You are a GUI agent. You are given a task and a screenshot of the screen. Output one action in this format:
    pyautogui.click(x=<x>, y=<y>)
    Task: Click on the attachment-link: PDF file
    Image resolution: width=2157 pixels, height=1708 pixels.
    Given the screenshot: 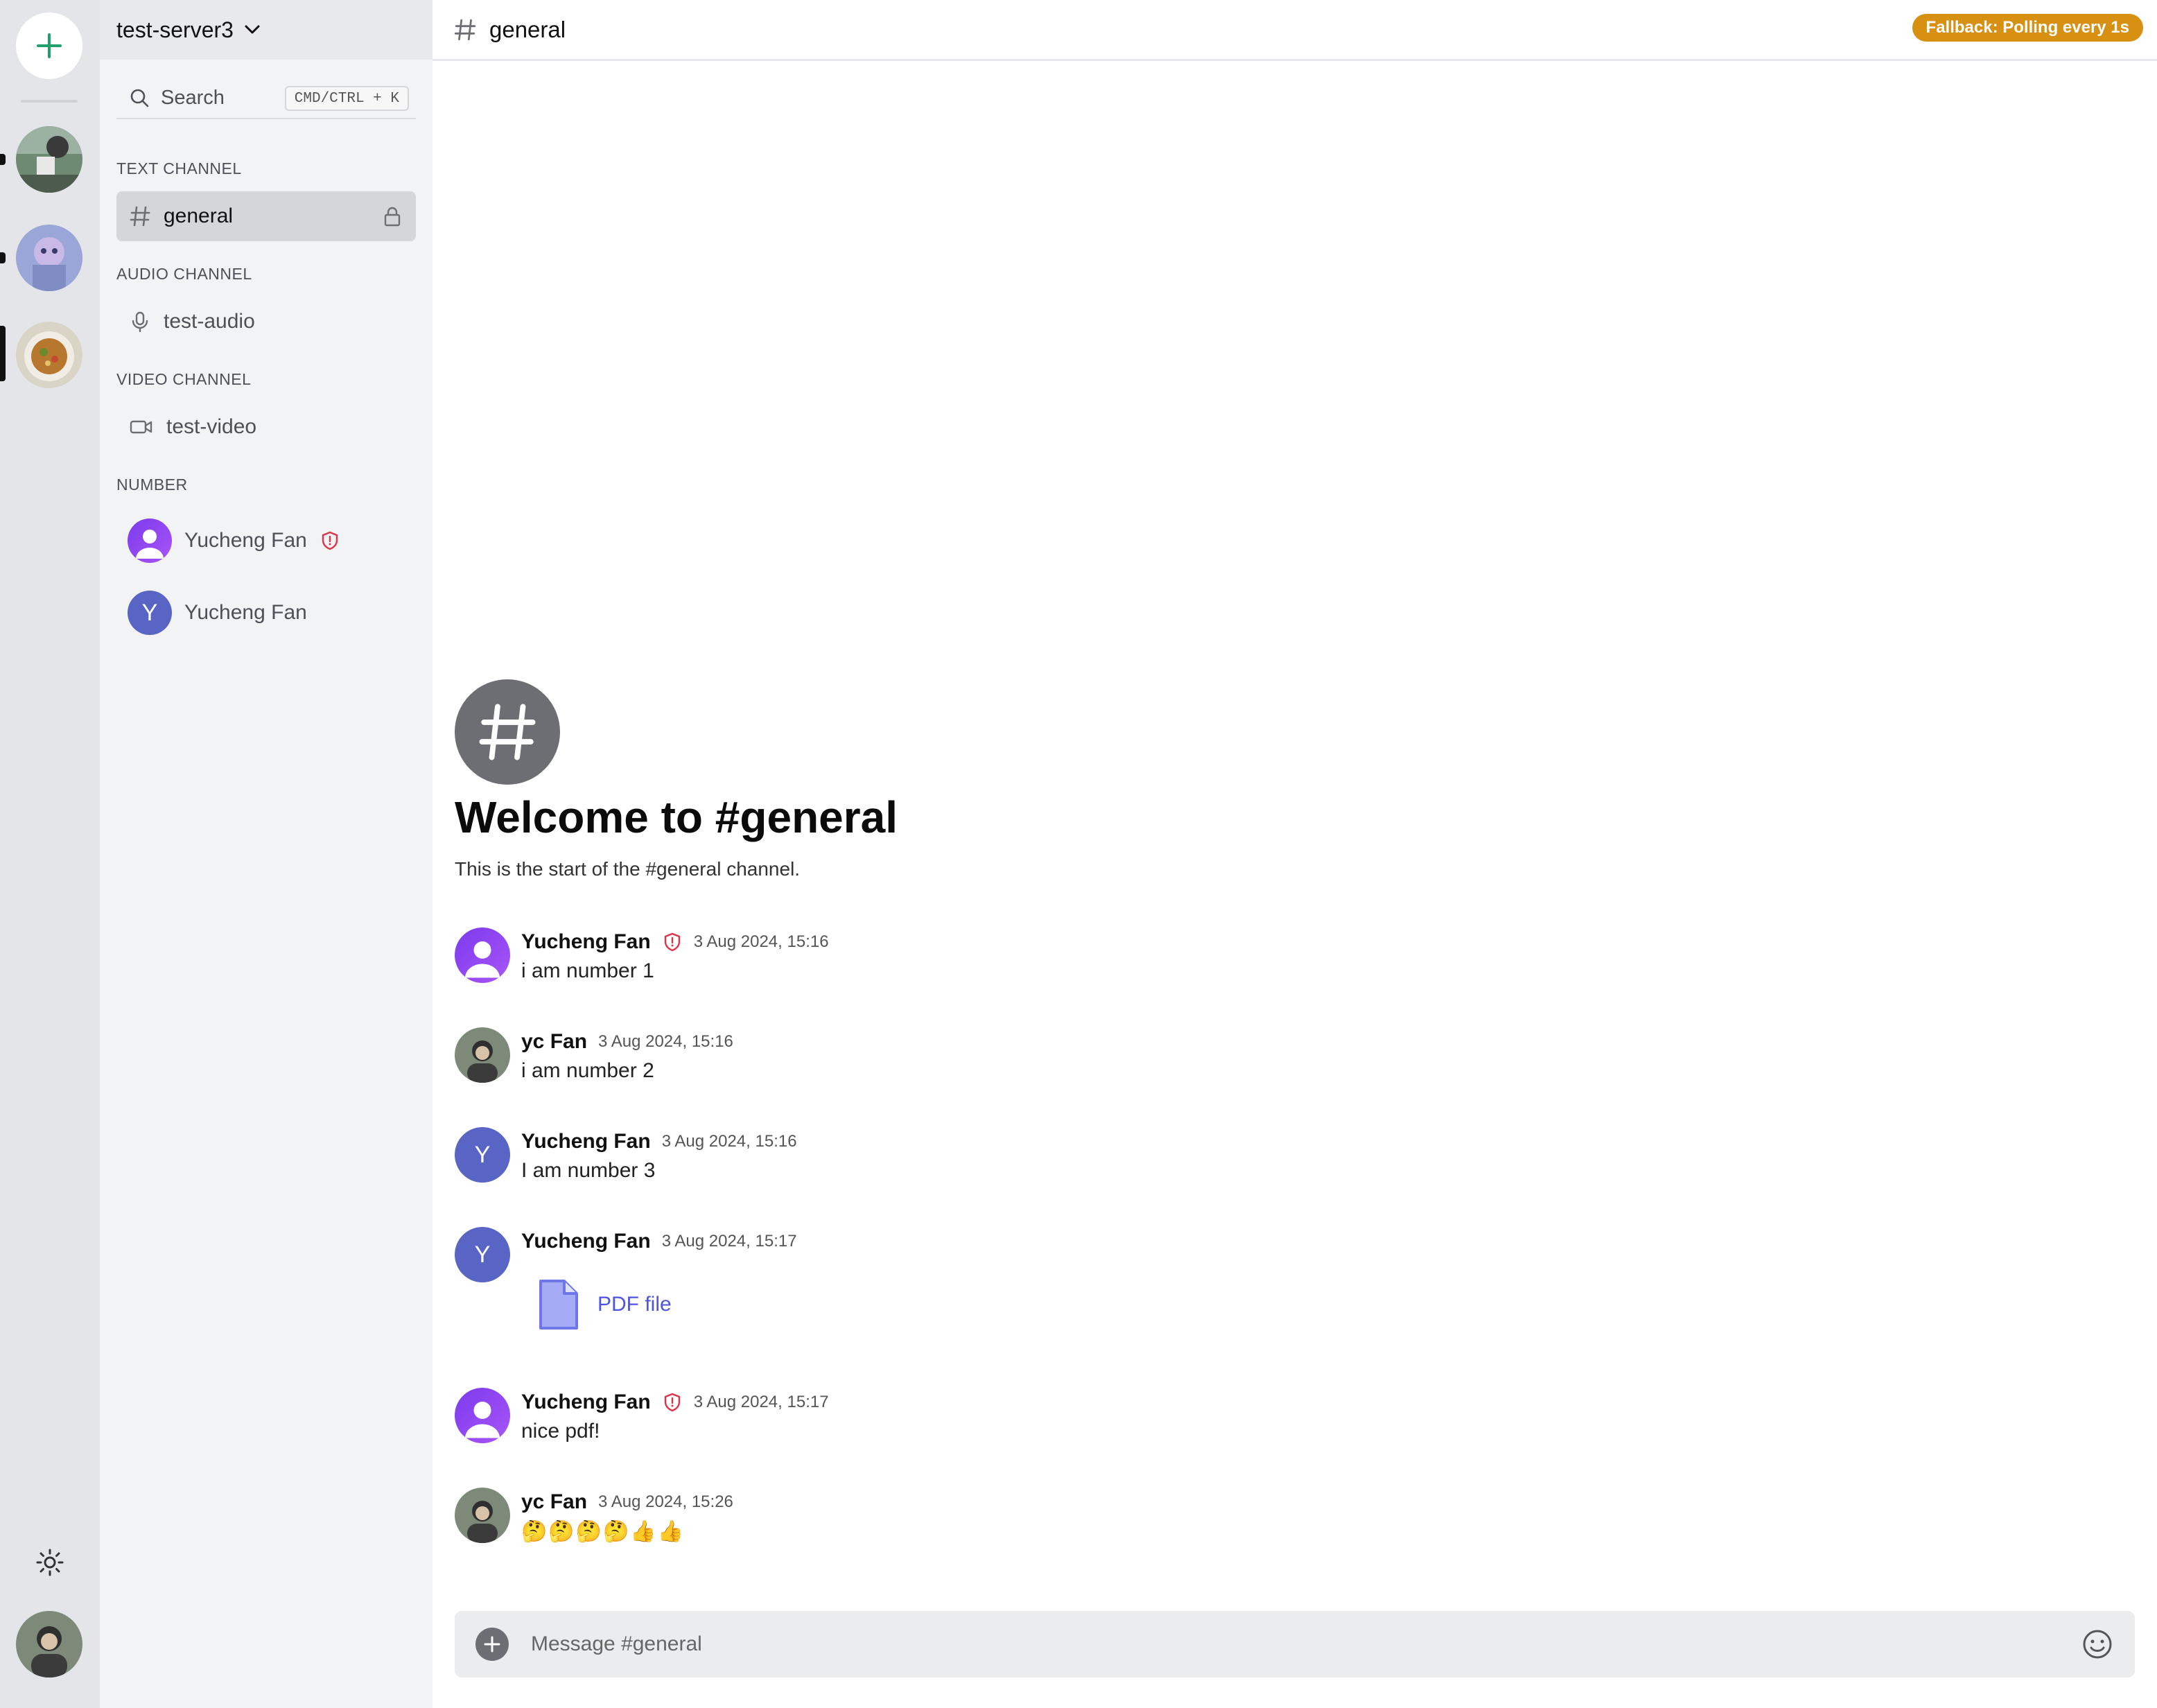 What is the action you would take?
    pyautogui.click(x=634, y=1304)
    